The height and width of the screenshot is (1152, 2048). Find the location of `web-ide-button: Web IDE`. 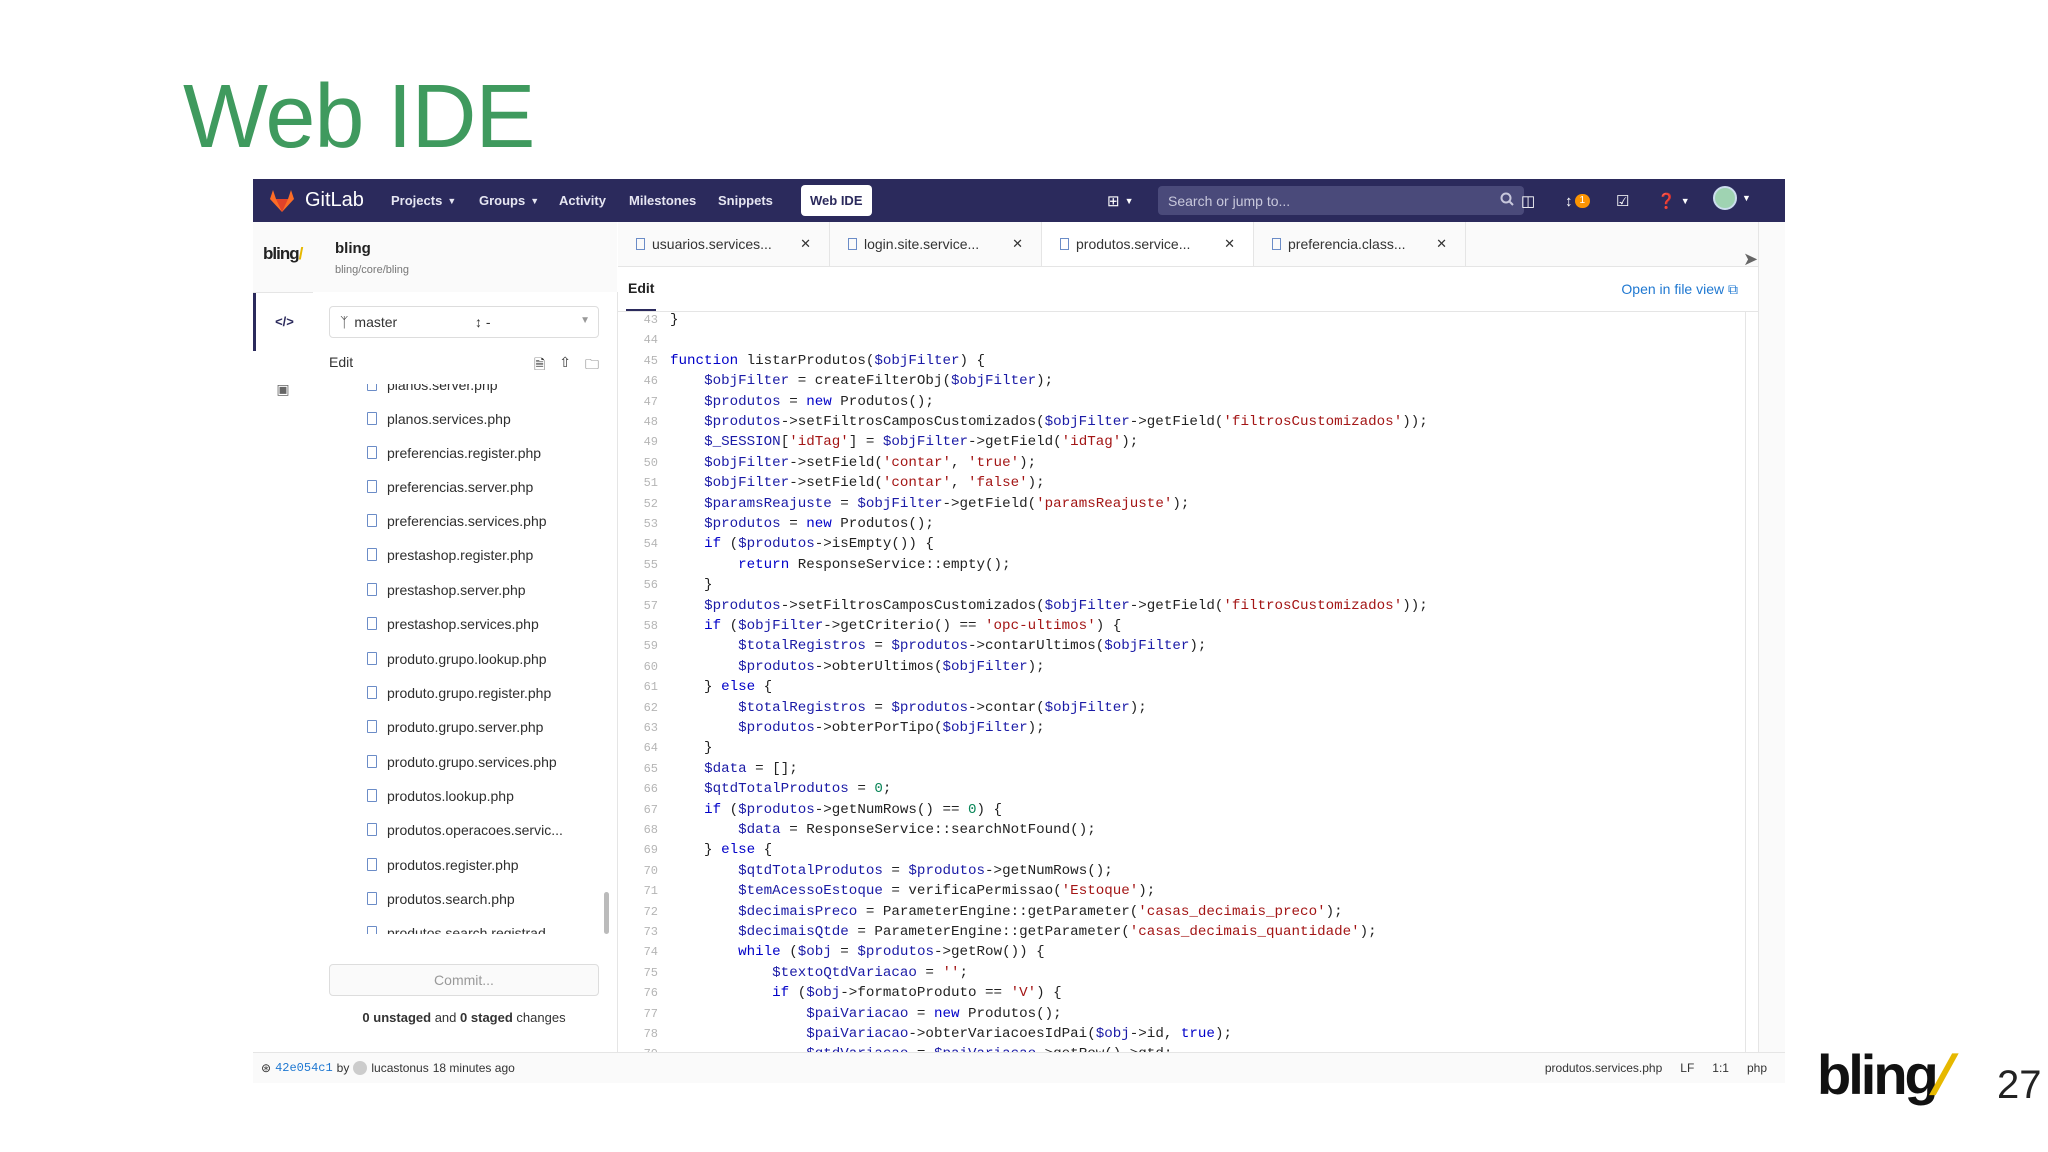

web-ide-button: Web IDE is located at coordinates (836, 200).